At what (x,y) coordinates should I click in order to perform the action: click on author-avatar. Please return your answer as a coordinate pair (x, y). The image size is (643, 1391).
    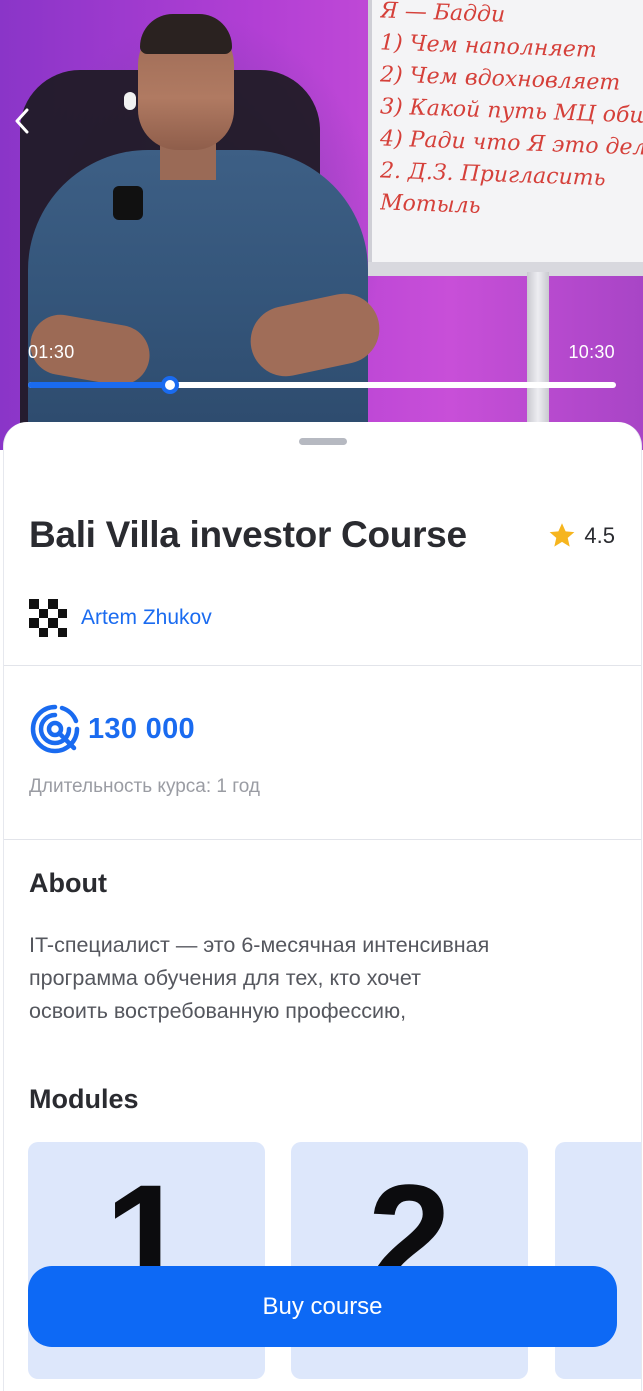
    Looking at the image, I should click on (48, 618).